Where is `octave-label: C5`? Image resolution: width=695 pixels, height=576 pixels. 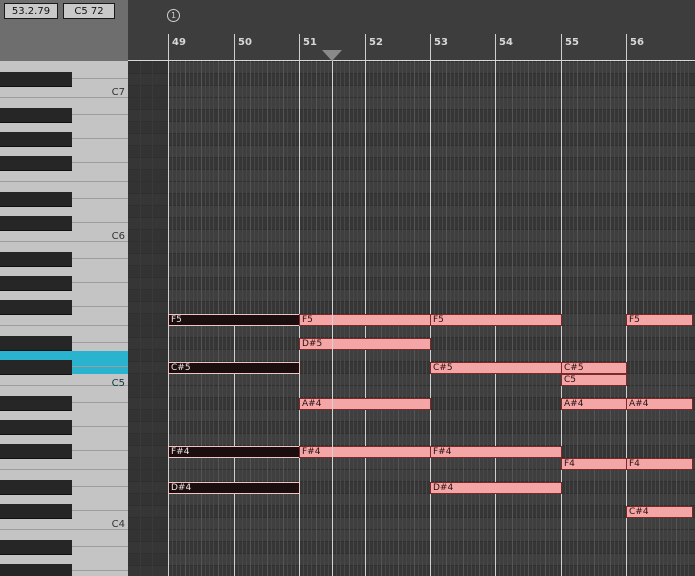
octave-label: C5 is located at coordinates (118, 383).